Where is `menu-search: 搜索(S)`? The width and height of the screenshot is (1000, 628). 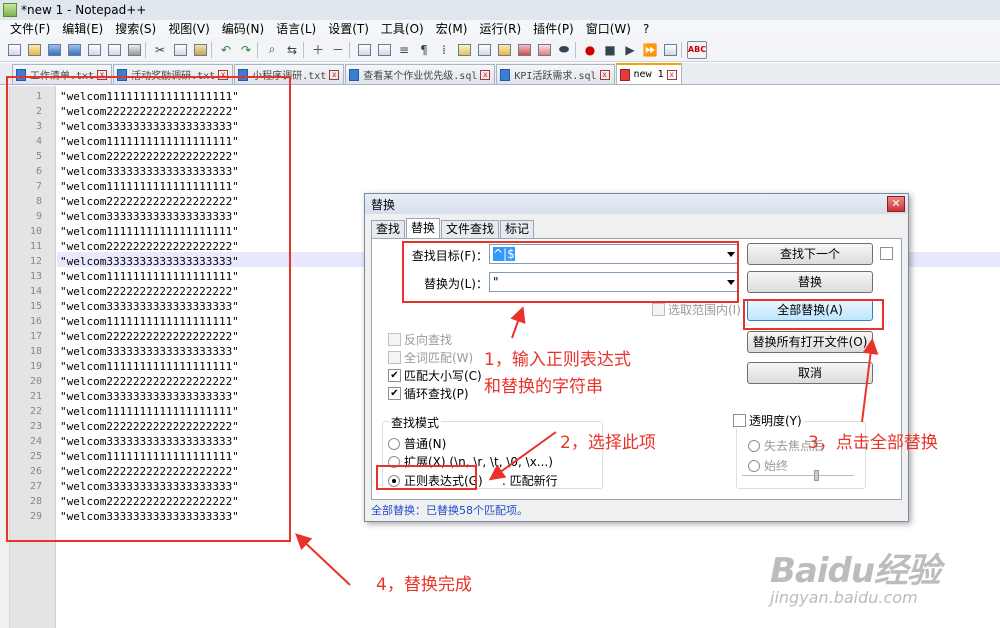
menu-search: 搜索(S) is located at coordinates (135, 29).